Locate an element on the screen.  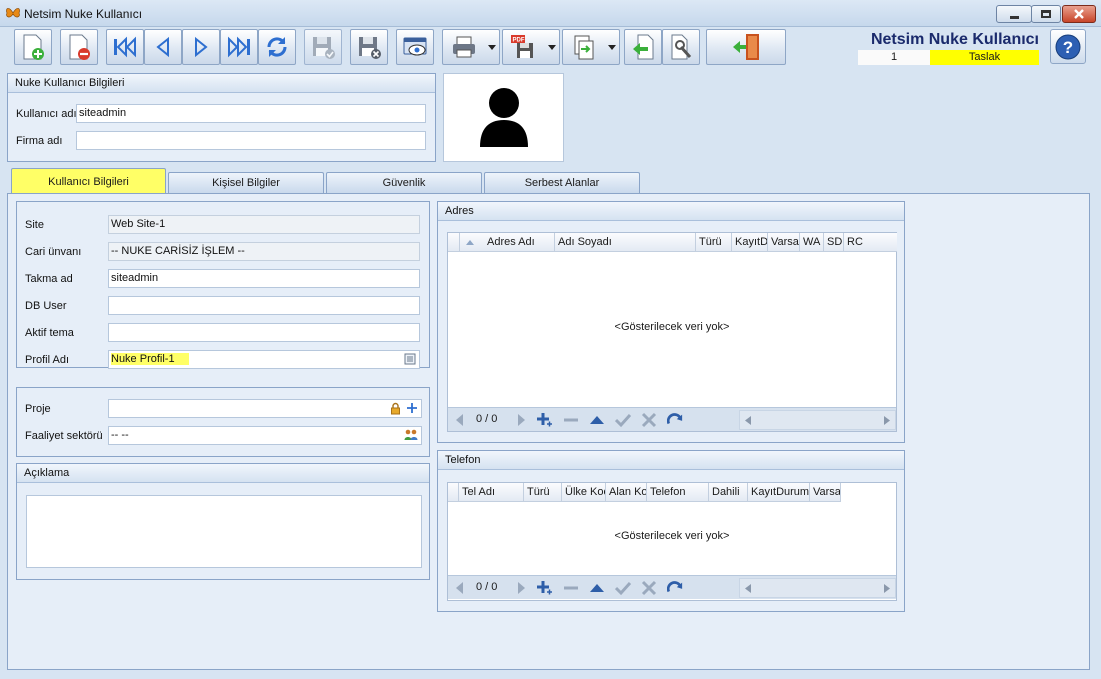
column-header-adi-soyadi: Adı Soyadı is located at coordinates (625, 242).